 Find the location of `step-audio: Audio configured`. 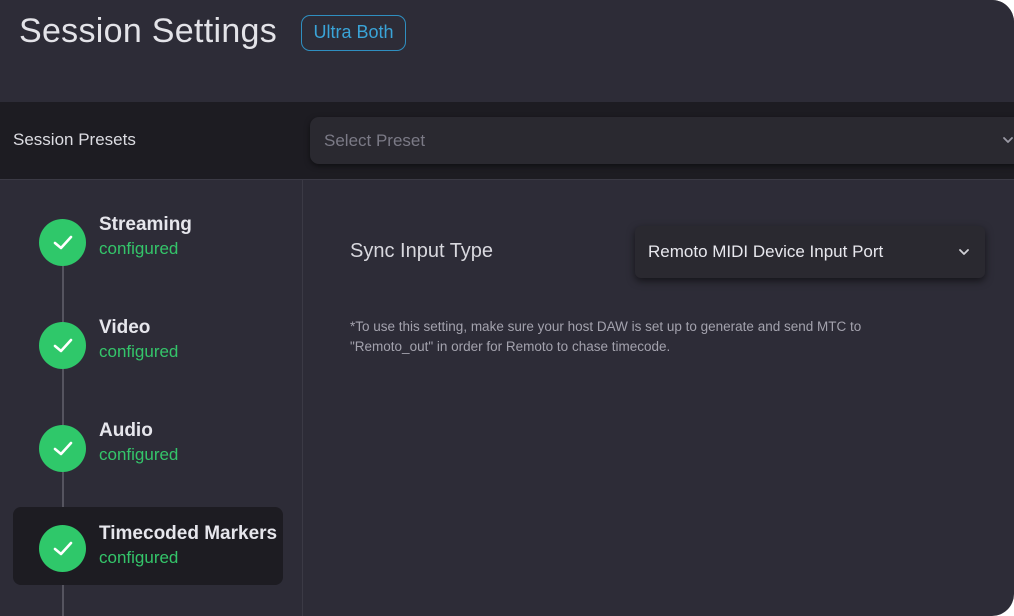

step-audio: Audio configured is located at coordinates (148, 449).